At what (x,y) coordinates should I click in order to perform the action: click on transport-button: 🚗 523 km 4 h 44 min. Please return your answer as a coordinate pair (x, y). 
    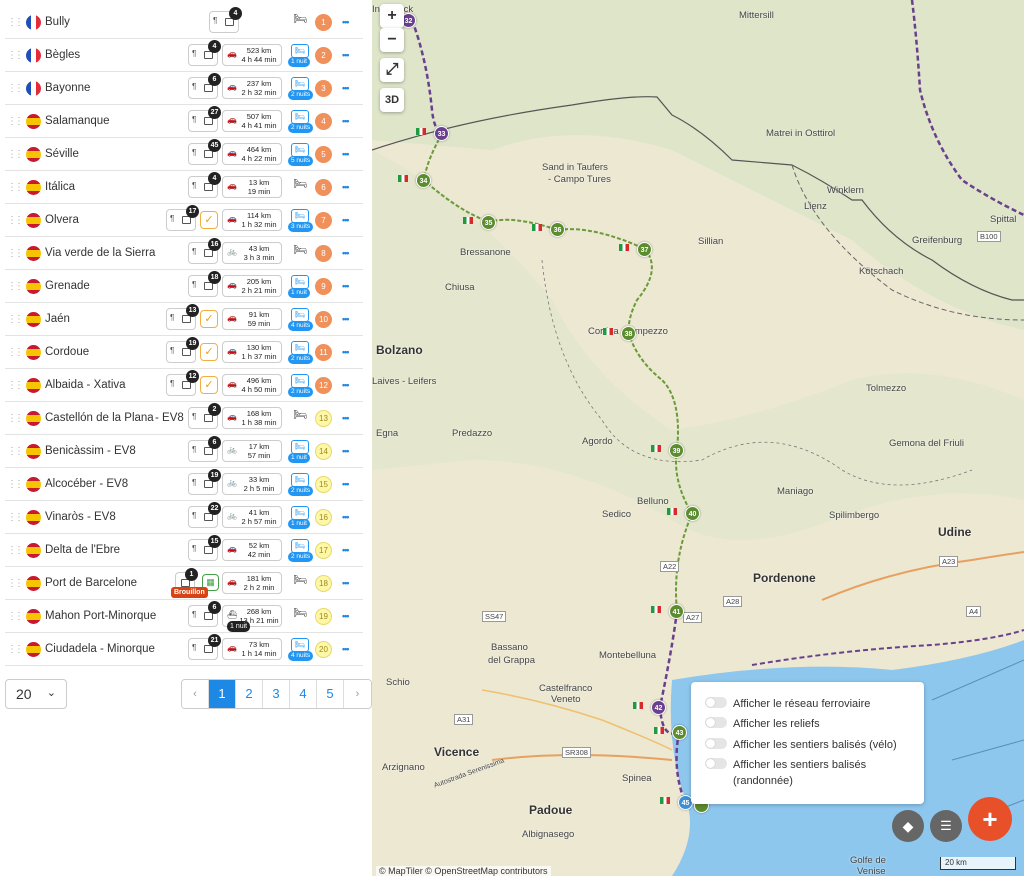
    Looking at the image, I should click on (252, 55).